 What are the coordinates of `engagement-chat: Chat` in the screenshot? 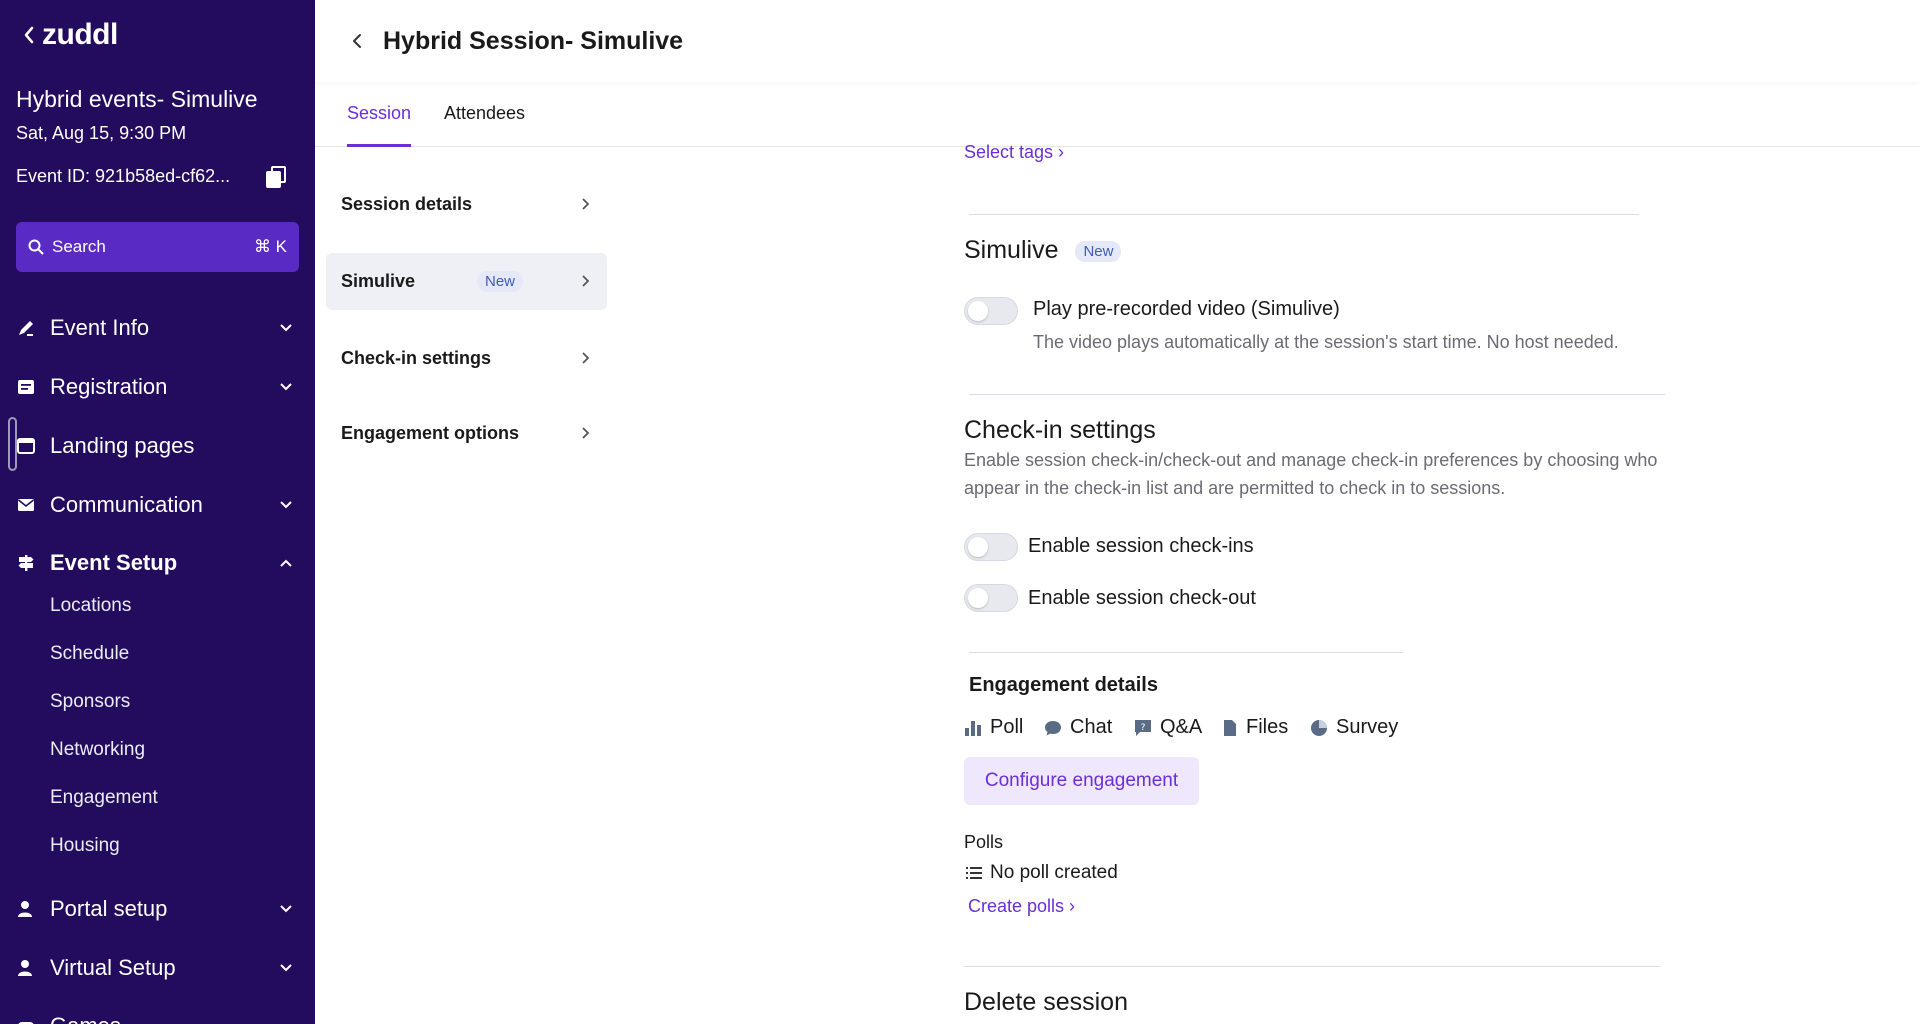 It's located at (1078, 727).